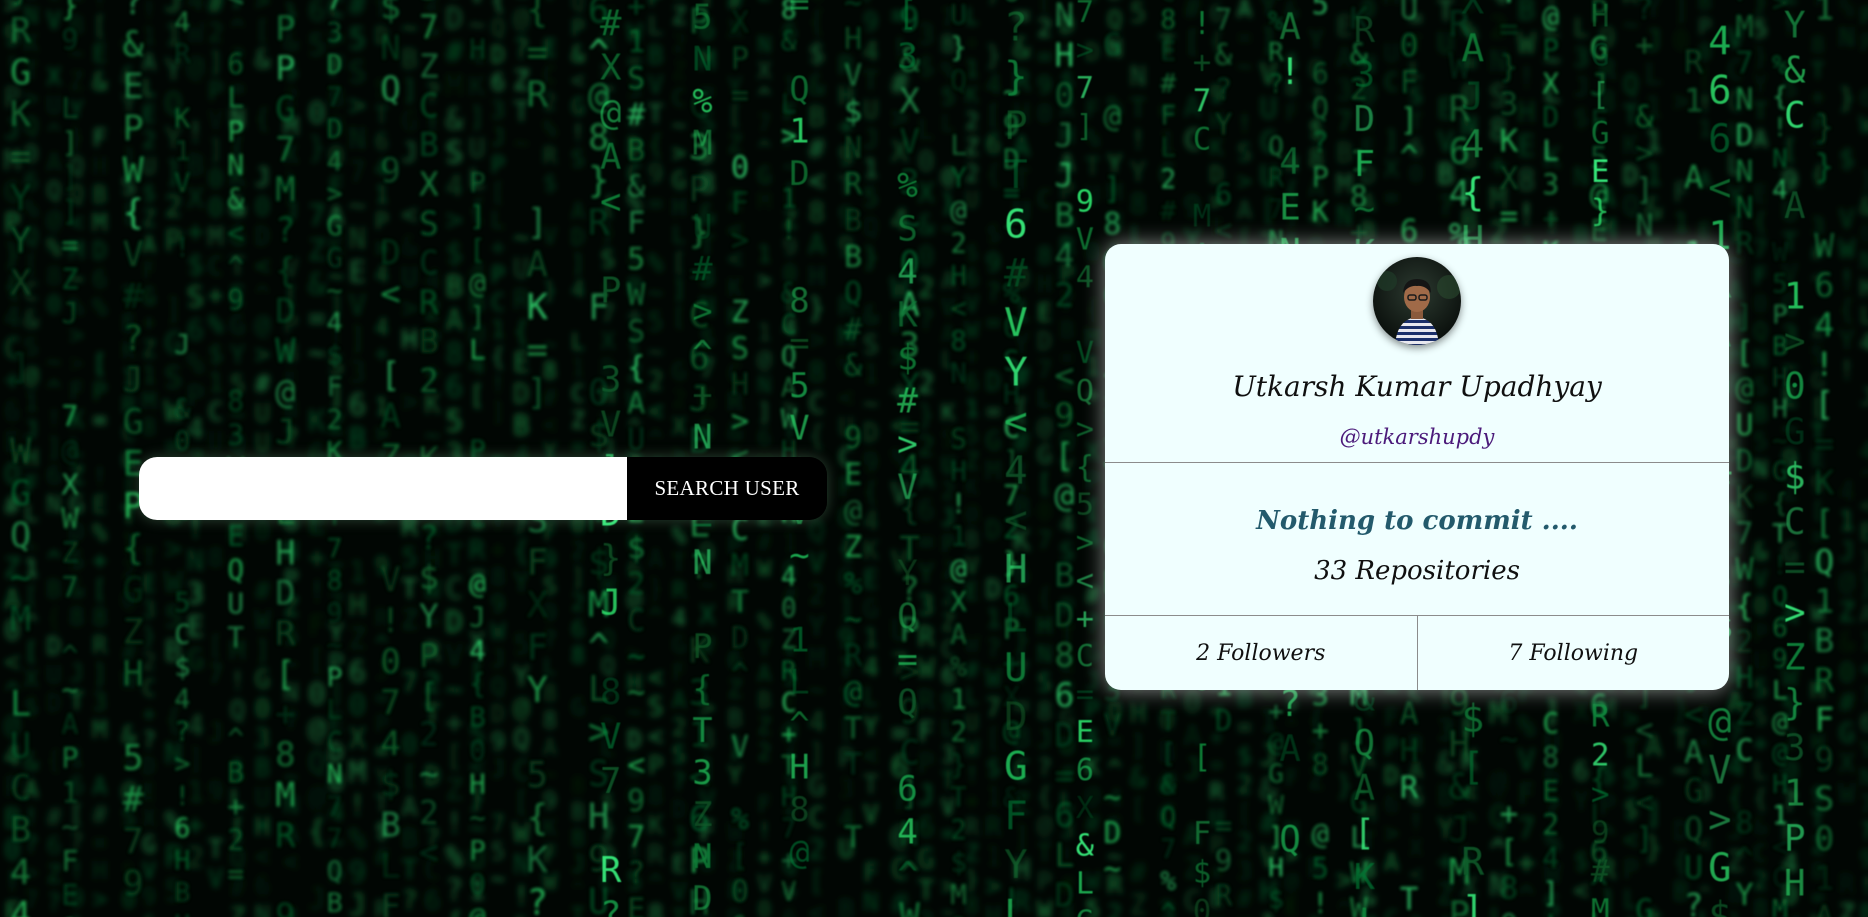 This screenshot has width=1868, height=917. What do you see at coordinates (1417, 301) in the screenshot?
I see `avatar` at bounding box center [1417, 301].